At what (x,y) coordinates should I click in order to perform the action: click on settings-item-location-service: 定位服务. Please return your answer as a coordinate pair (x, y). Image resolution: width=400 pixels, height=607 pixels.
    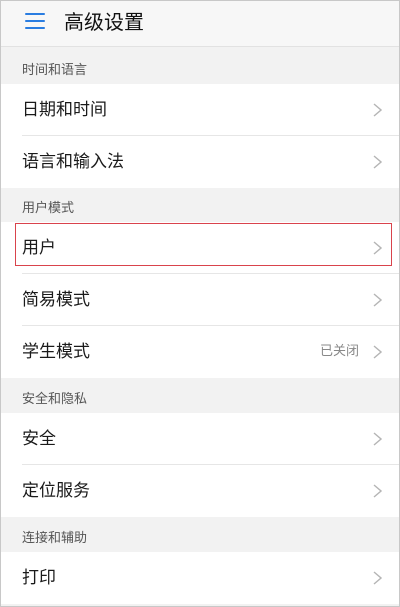
    Looking at the image, I should click on (200, 491).